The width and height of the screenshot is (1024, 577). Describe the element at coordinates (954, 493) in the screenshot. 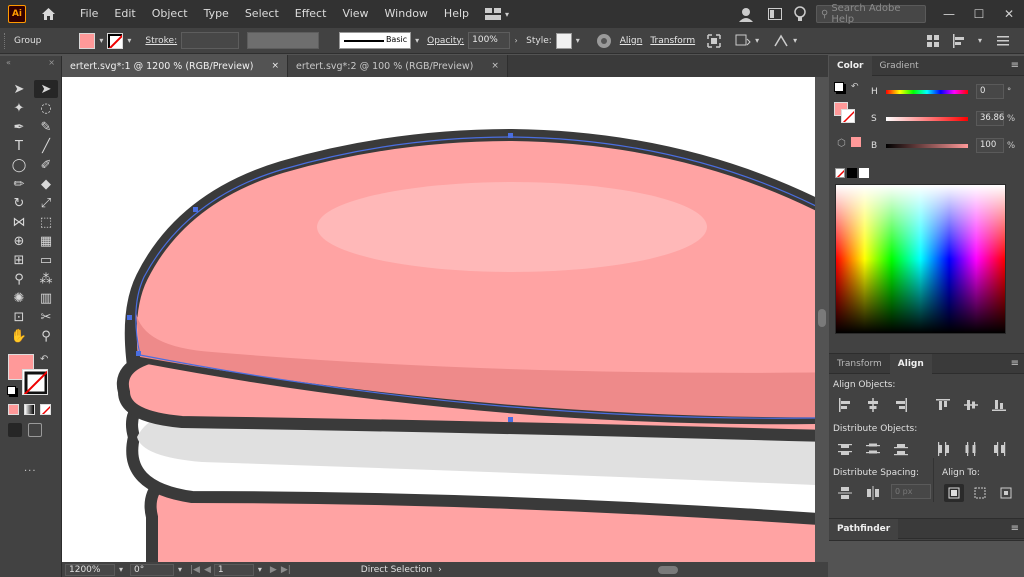

I see `align-to-key-object-icon` at that location.